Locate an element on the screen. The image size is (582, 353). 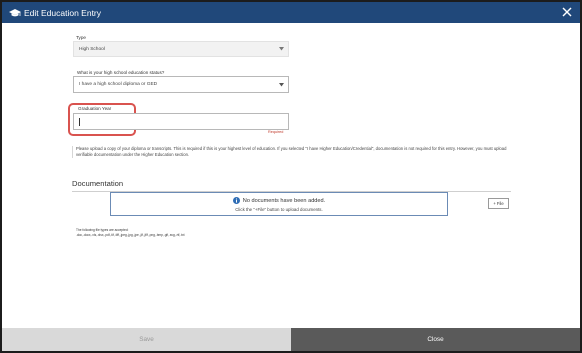
empty-state-title: No documents have been added. is located at coordinates (284, 200).